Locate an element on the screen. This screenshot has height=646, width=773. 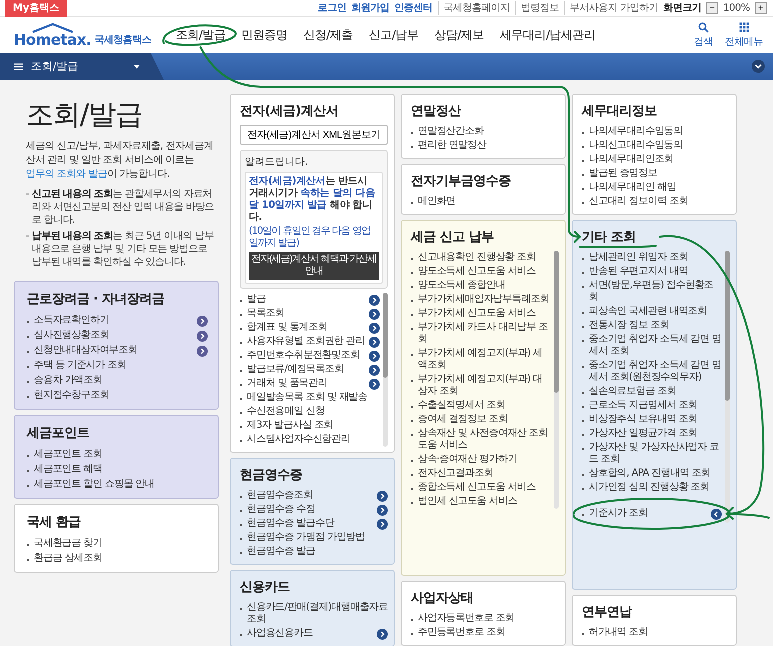
menu-link: 전자신고결과조회 is located at coordinates (481, 474).